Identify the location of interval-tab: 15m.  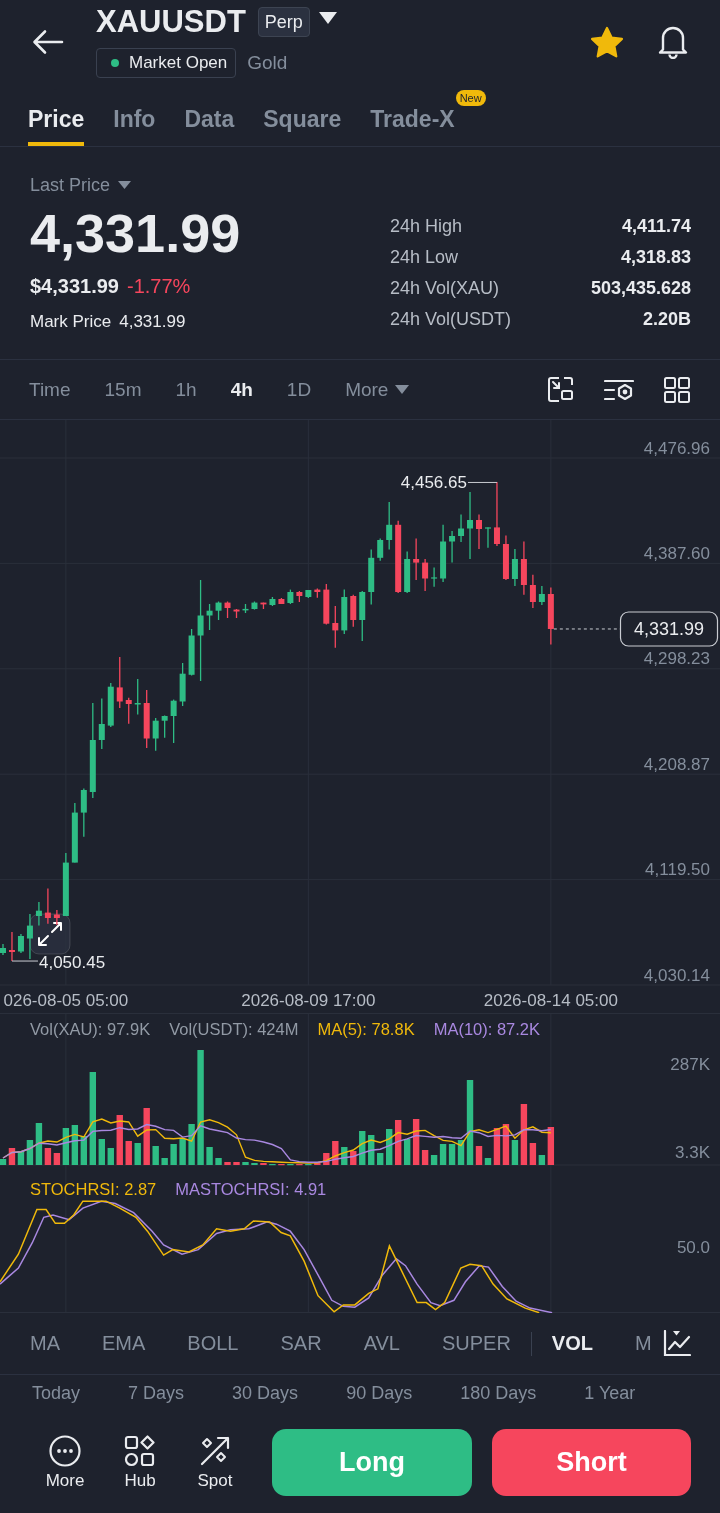
(123, 389).